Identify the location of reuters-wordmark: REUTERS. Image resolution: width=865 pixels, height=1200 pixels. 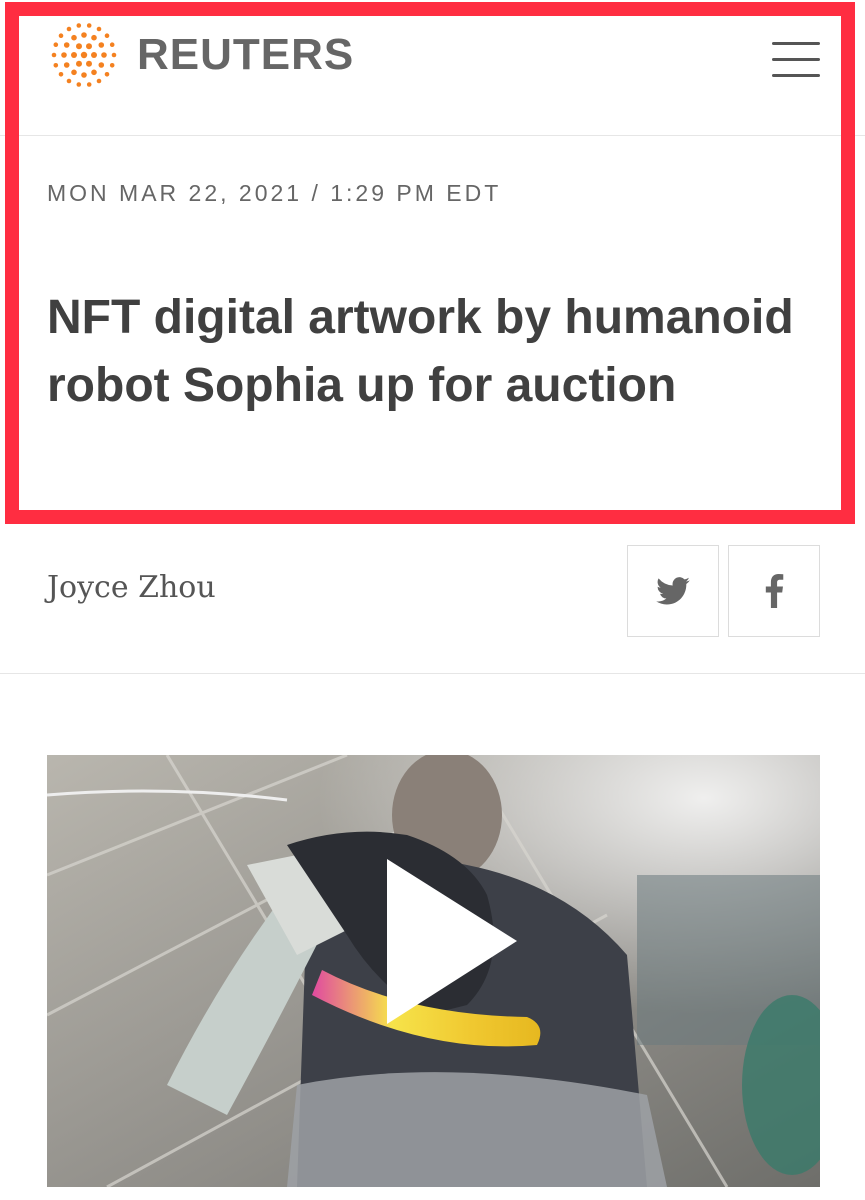
(245, 55).